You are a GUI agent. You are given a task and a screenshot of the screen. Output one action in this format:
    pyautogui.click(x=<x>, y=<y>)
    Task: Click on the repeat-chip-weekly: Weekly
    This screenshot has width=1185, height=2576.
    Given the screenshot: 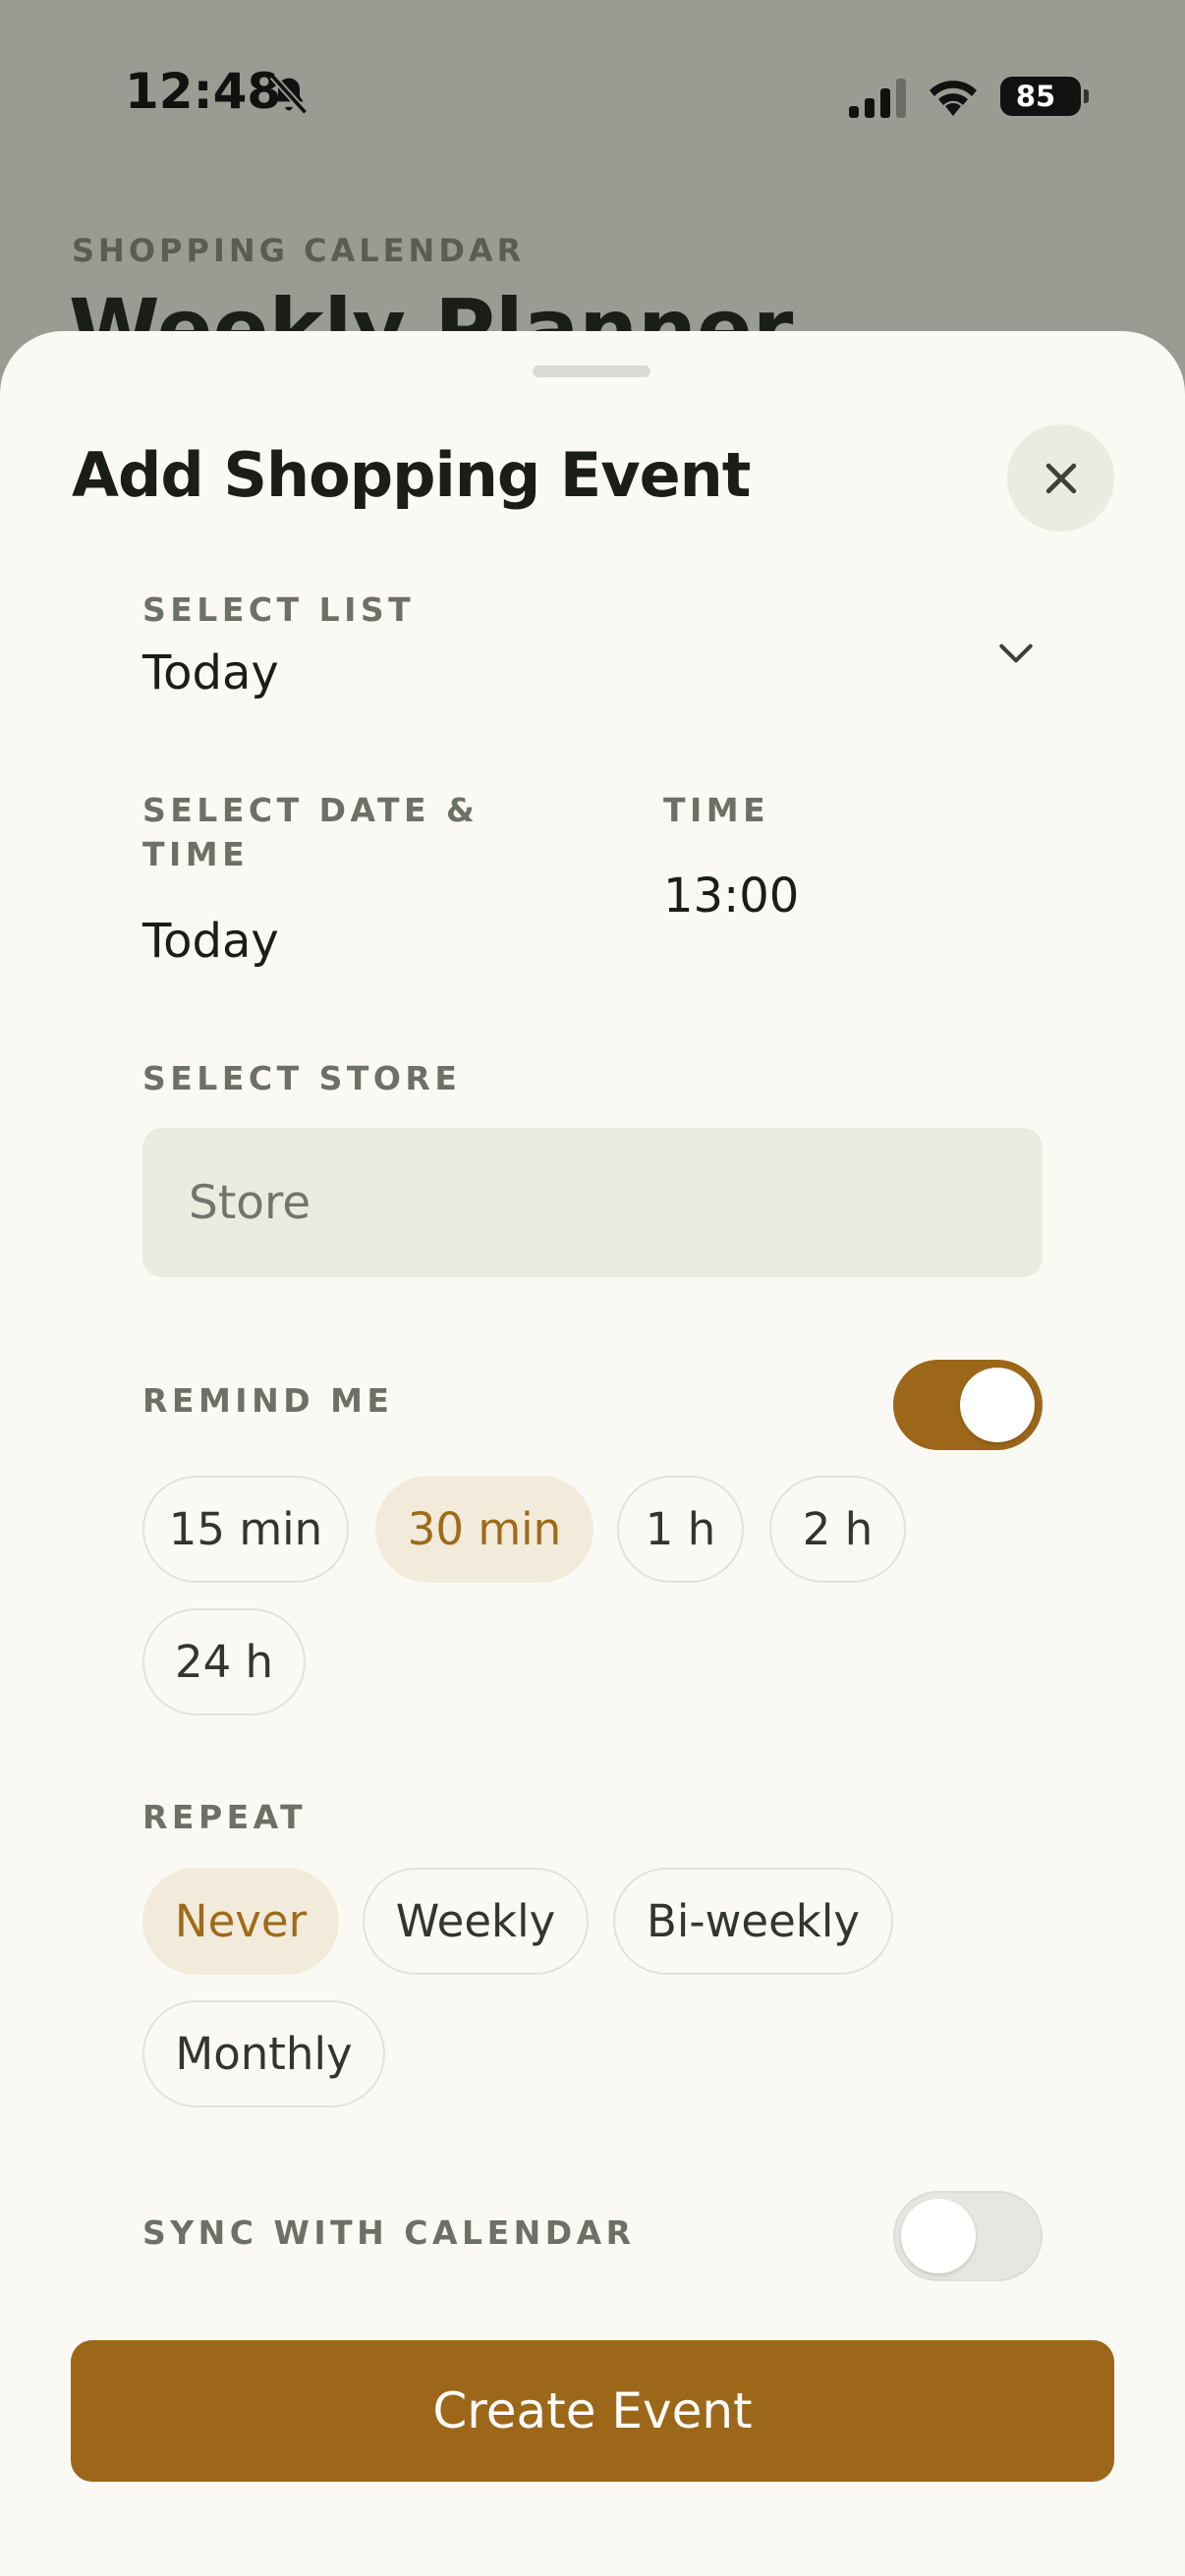 What is the action you would take?
    pyautogui.click(x=476, y=1921)
    